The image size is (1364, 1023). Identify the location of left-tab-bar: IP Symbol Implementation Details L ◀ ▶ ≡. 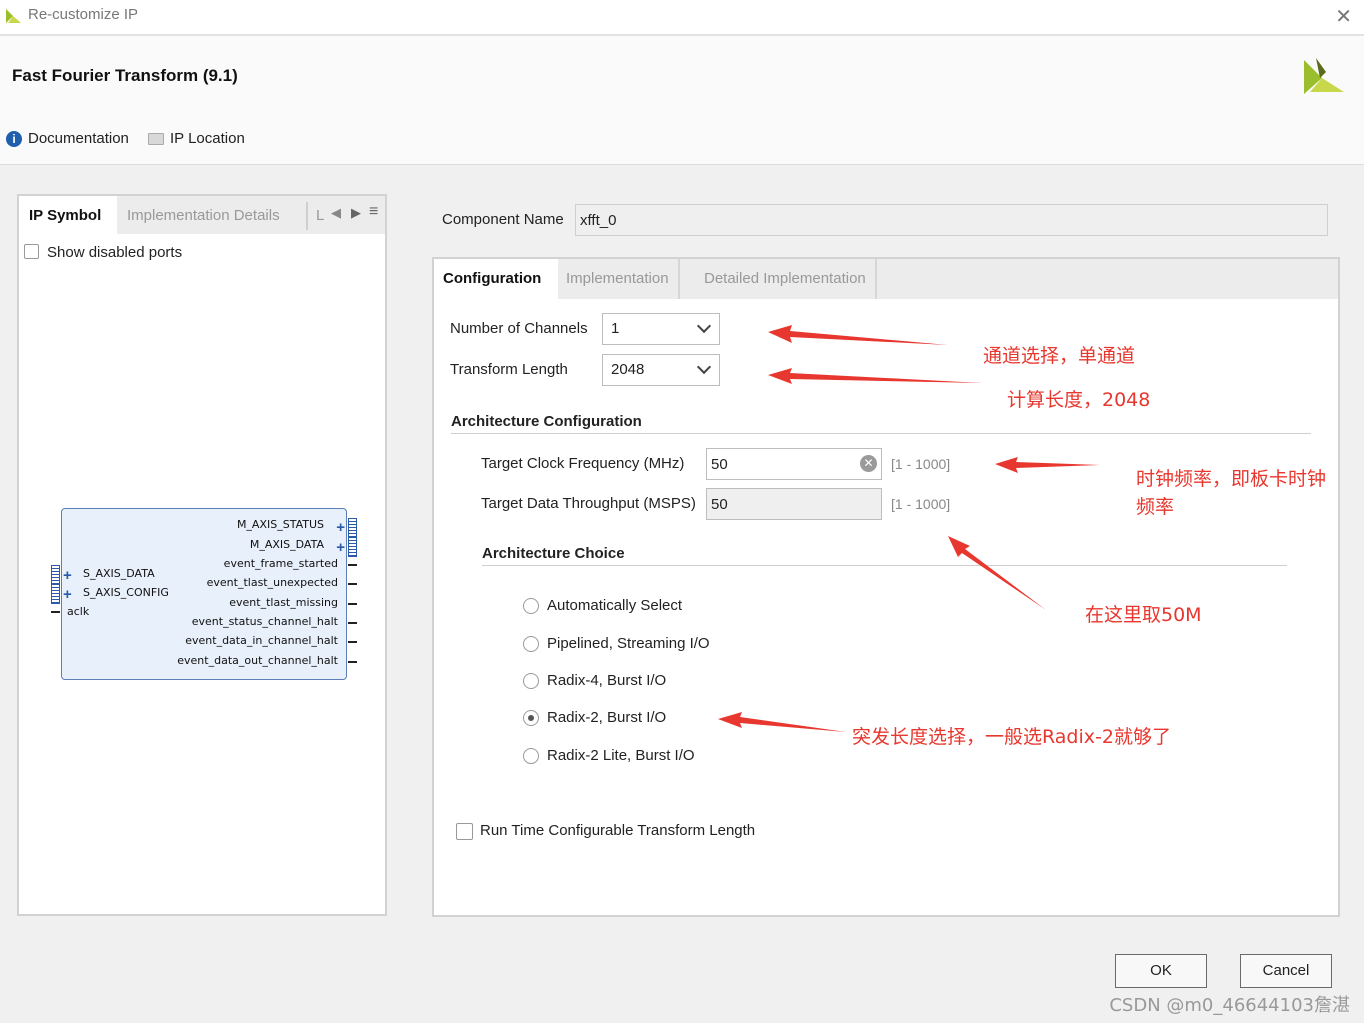
(202, 215).